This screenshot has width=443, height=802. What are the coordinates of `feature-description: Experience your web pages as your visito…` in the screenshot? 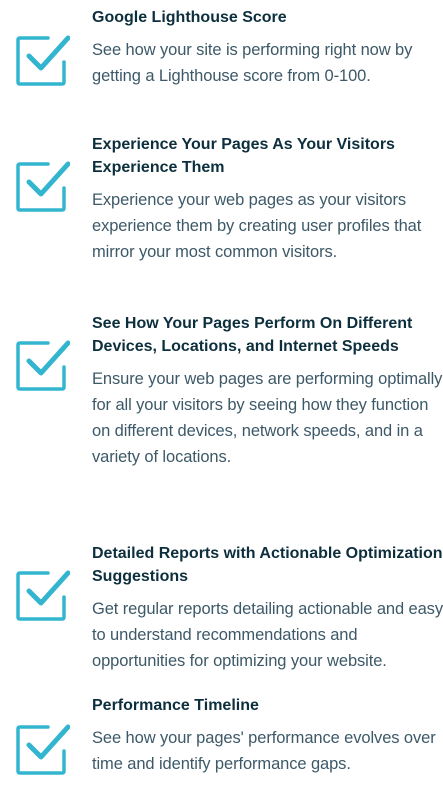 It's located at (257, 226).